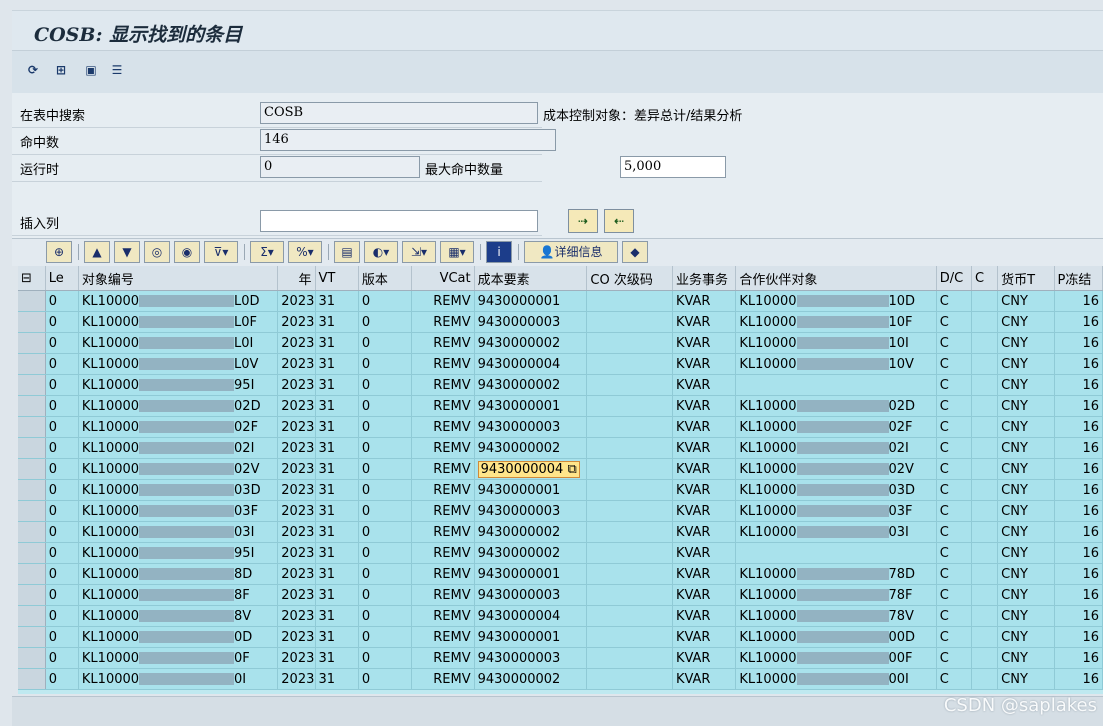 This screenshot has height=726, width=1103. What do you see at coordinates (629, 278) in the screenshot?
I see `column-header: CO 次级码` at bounding box center [629, 278].